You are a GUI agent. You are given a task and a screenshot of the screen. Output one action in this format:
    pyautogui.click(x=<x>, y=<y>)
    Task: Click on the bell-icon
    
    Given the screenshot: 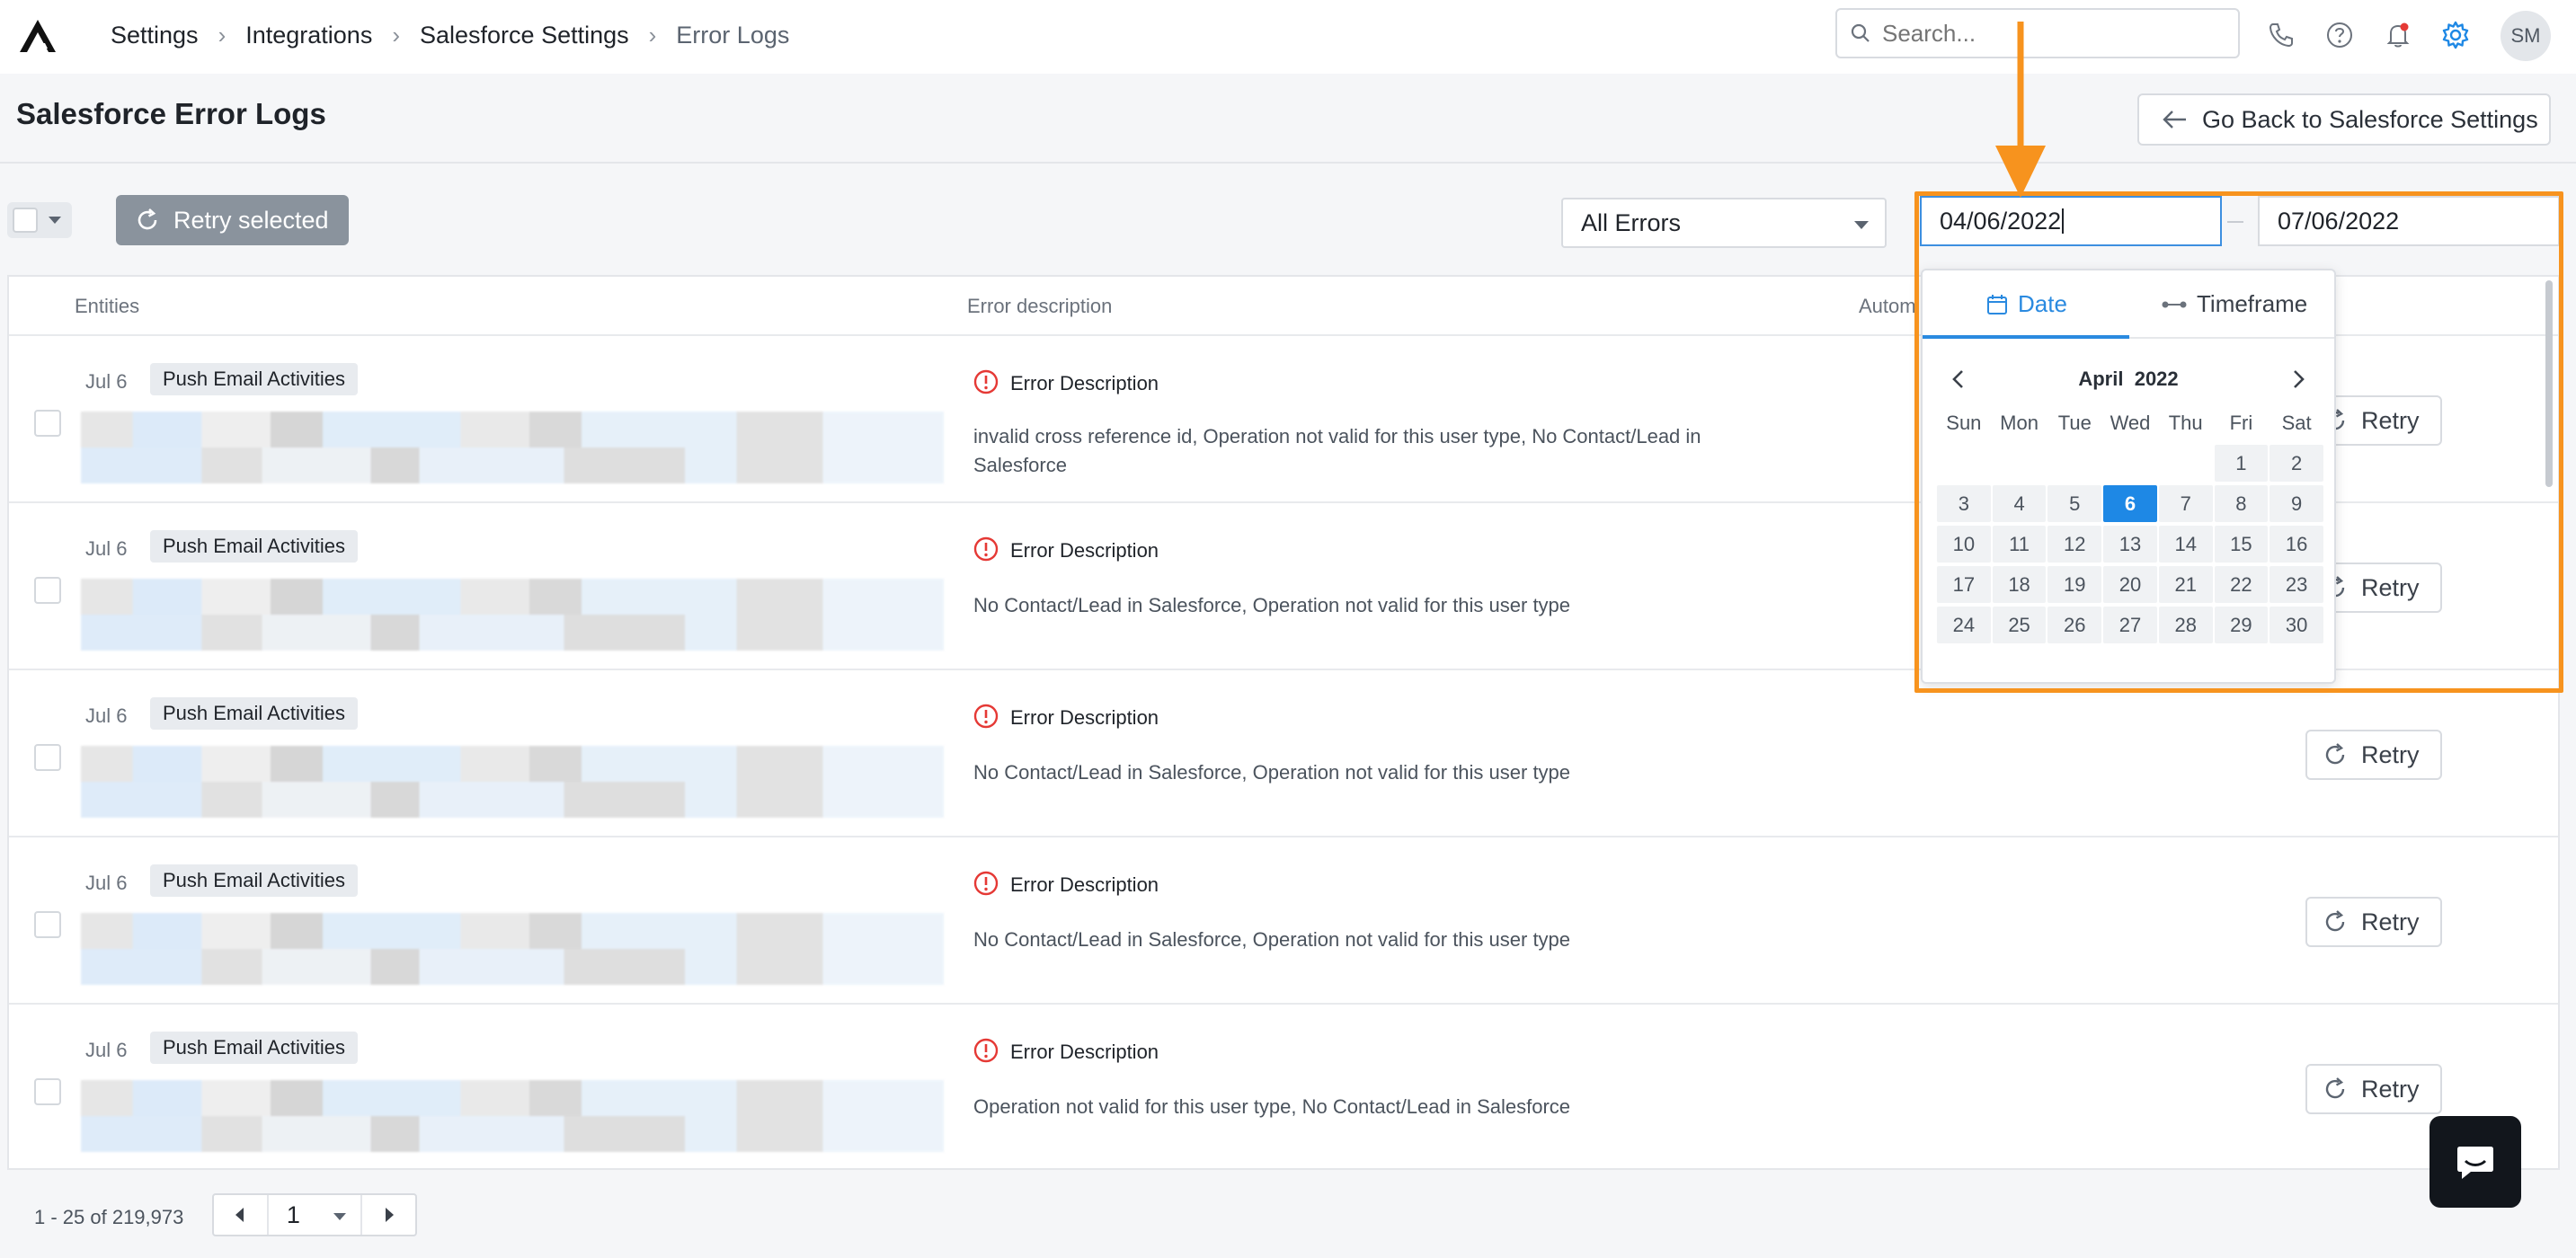 What is the action you would take?
    pyautogui.click(x=2398, y=35)
    